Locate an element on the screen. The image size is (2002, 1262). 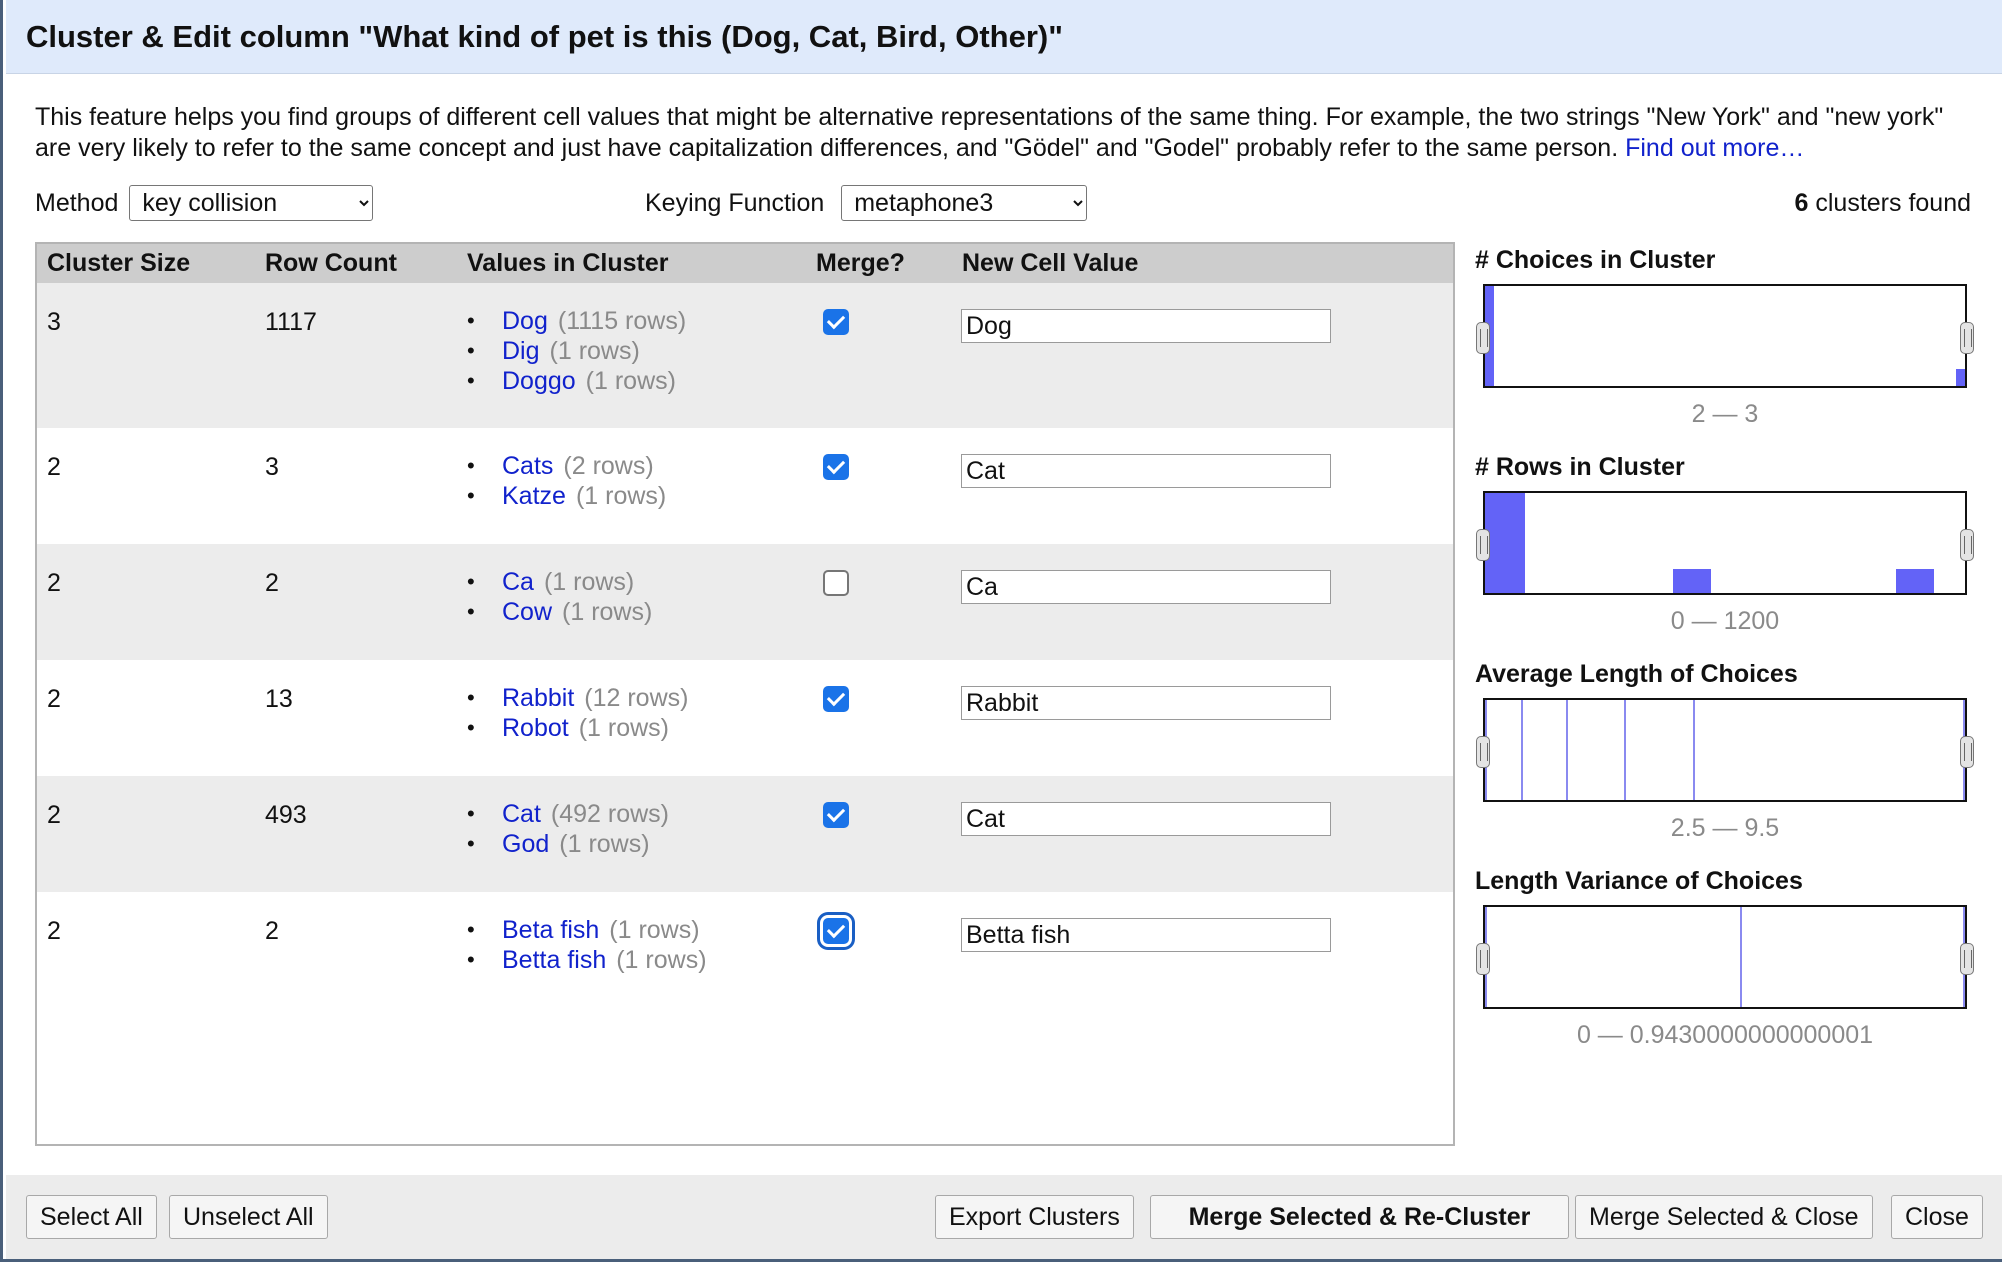
cluster-value-link: Rabbit is located at coordinates (538, 698).